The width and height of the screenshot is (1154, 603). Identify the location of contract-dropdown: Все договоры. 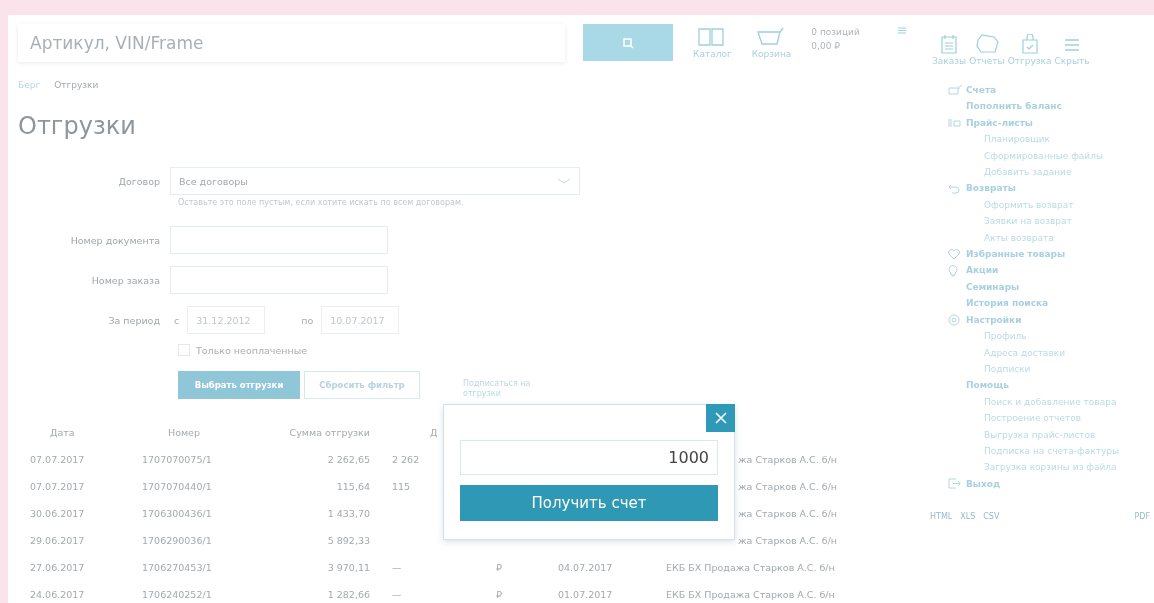
(375, 181).